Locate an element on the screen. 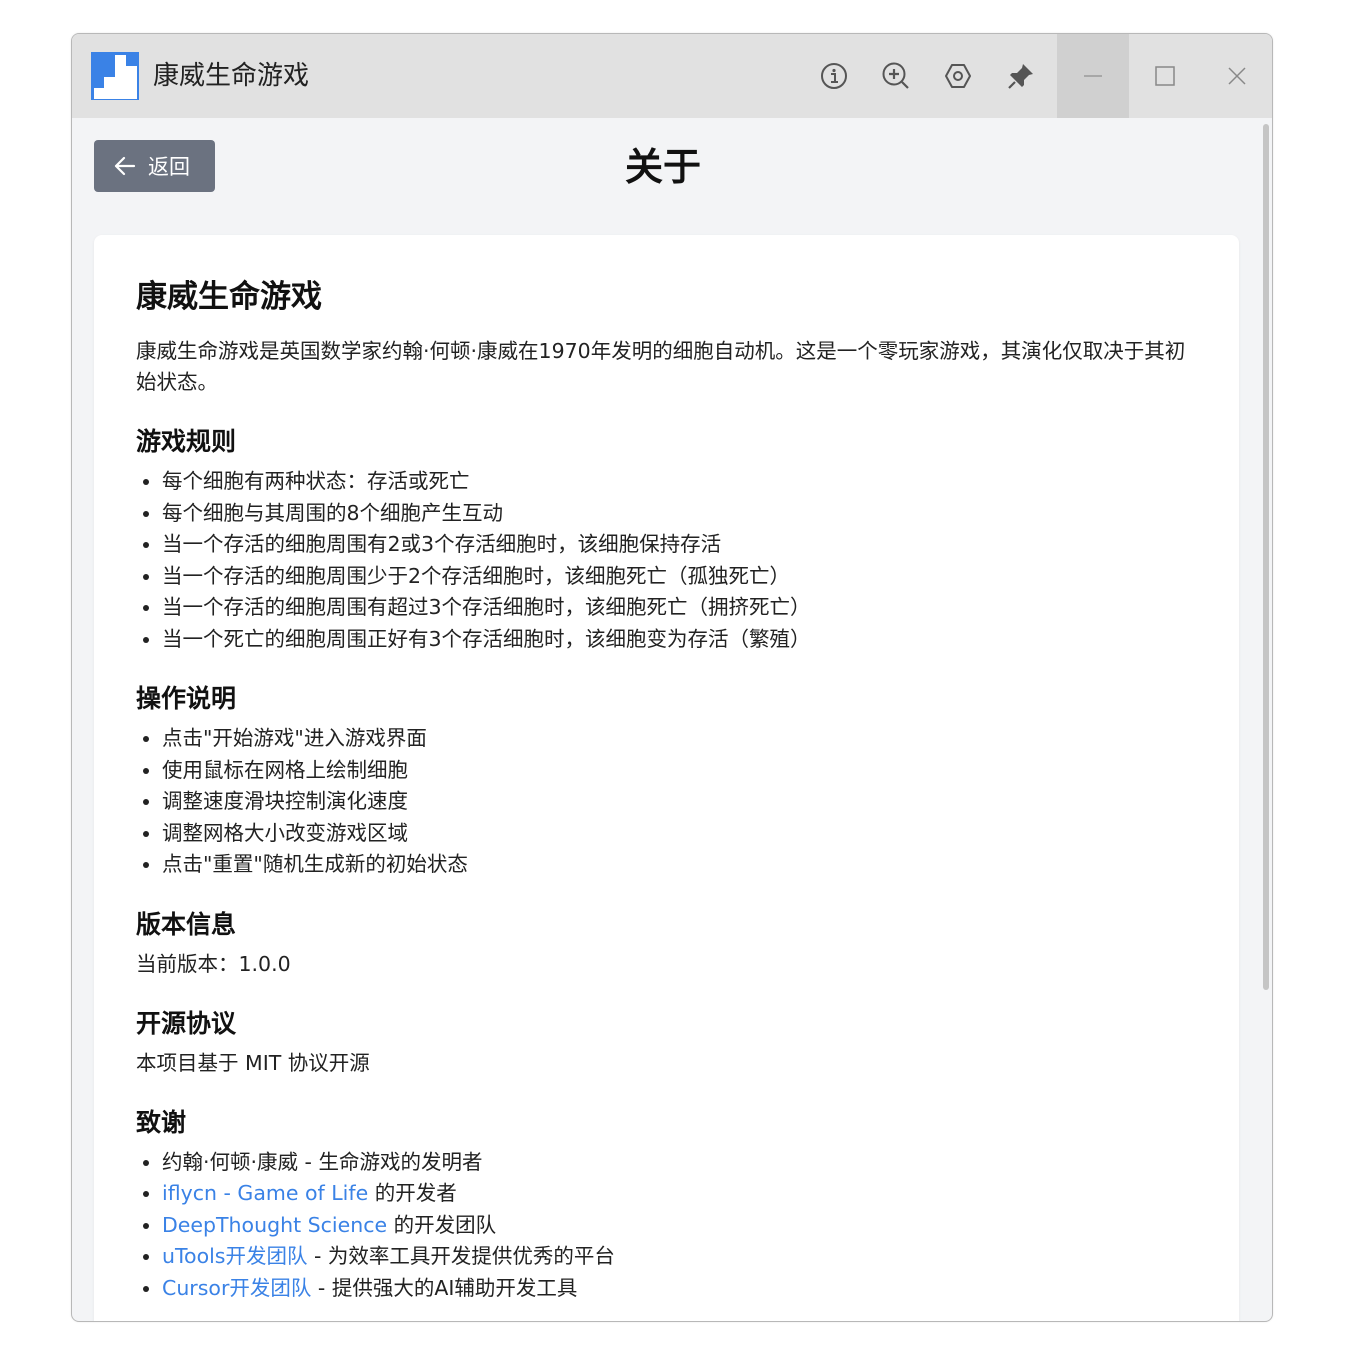  title-bar: 康威生命游戏 is located at coordinates (672, 76).